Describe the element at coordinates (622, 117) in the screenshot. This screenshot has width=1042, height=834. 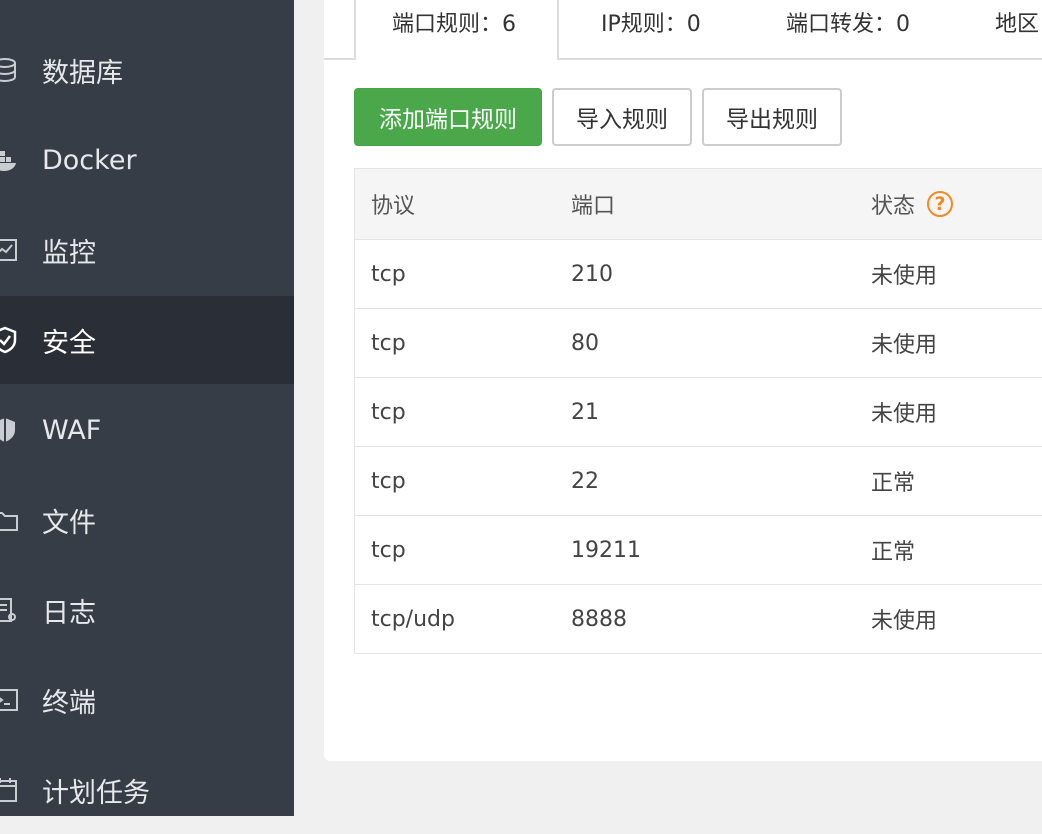
I see `import-rules-button: 导入规则` at that location.